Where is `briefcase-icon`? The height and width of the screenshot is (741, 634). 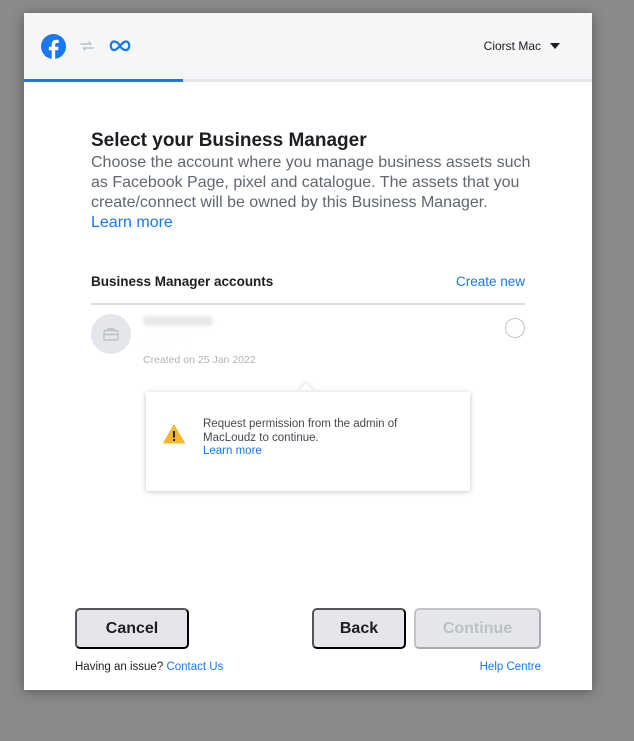 briefcase-icon is located at coordinates (111, 334).